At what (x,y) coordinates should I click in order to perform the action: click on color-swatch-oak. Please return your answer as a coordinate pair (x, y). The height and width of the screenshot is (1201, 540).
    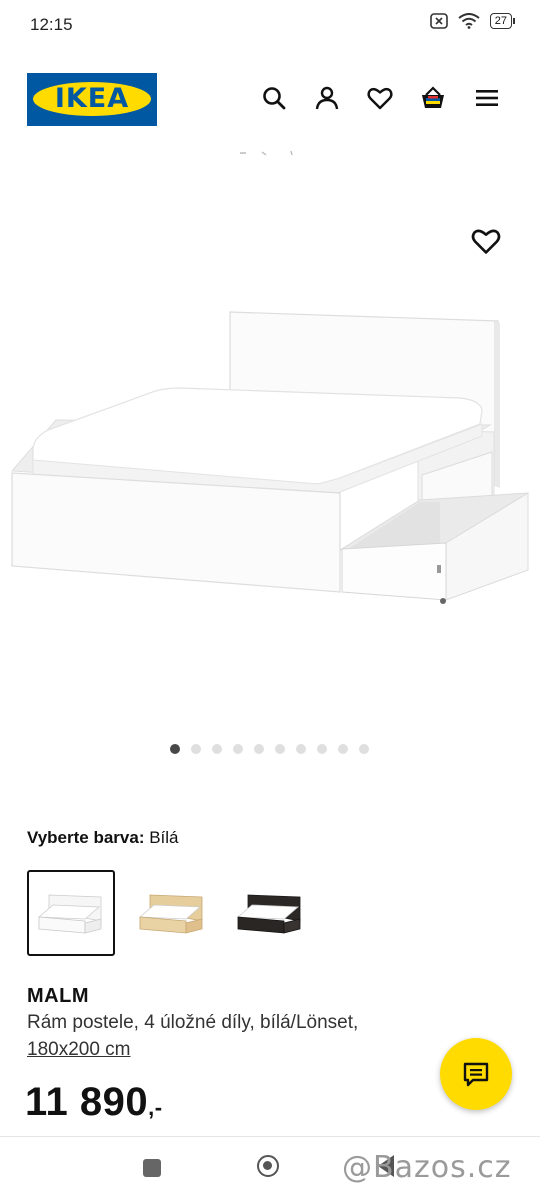
    Looking at the image, I should click on (172, 913).